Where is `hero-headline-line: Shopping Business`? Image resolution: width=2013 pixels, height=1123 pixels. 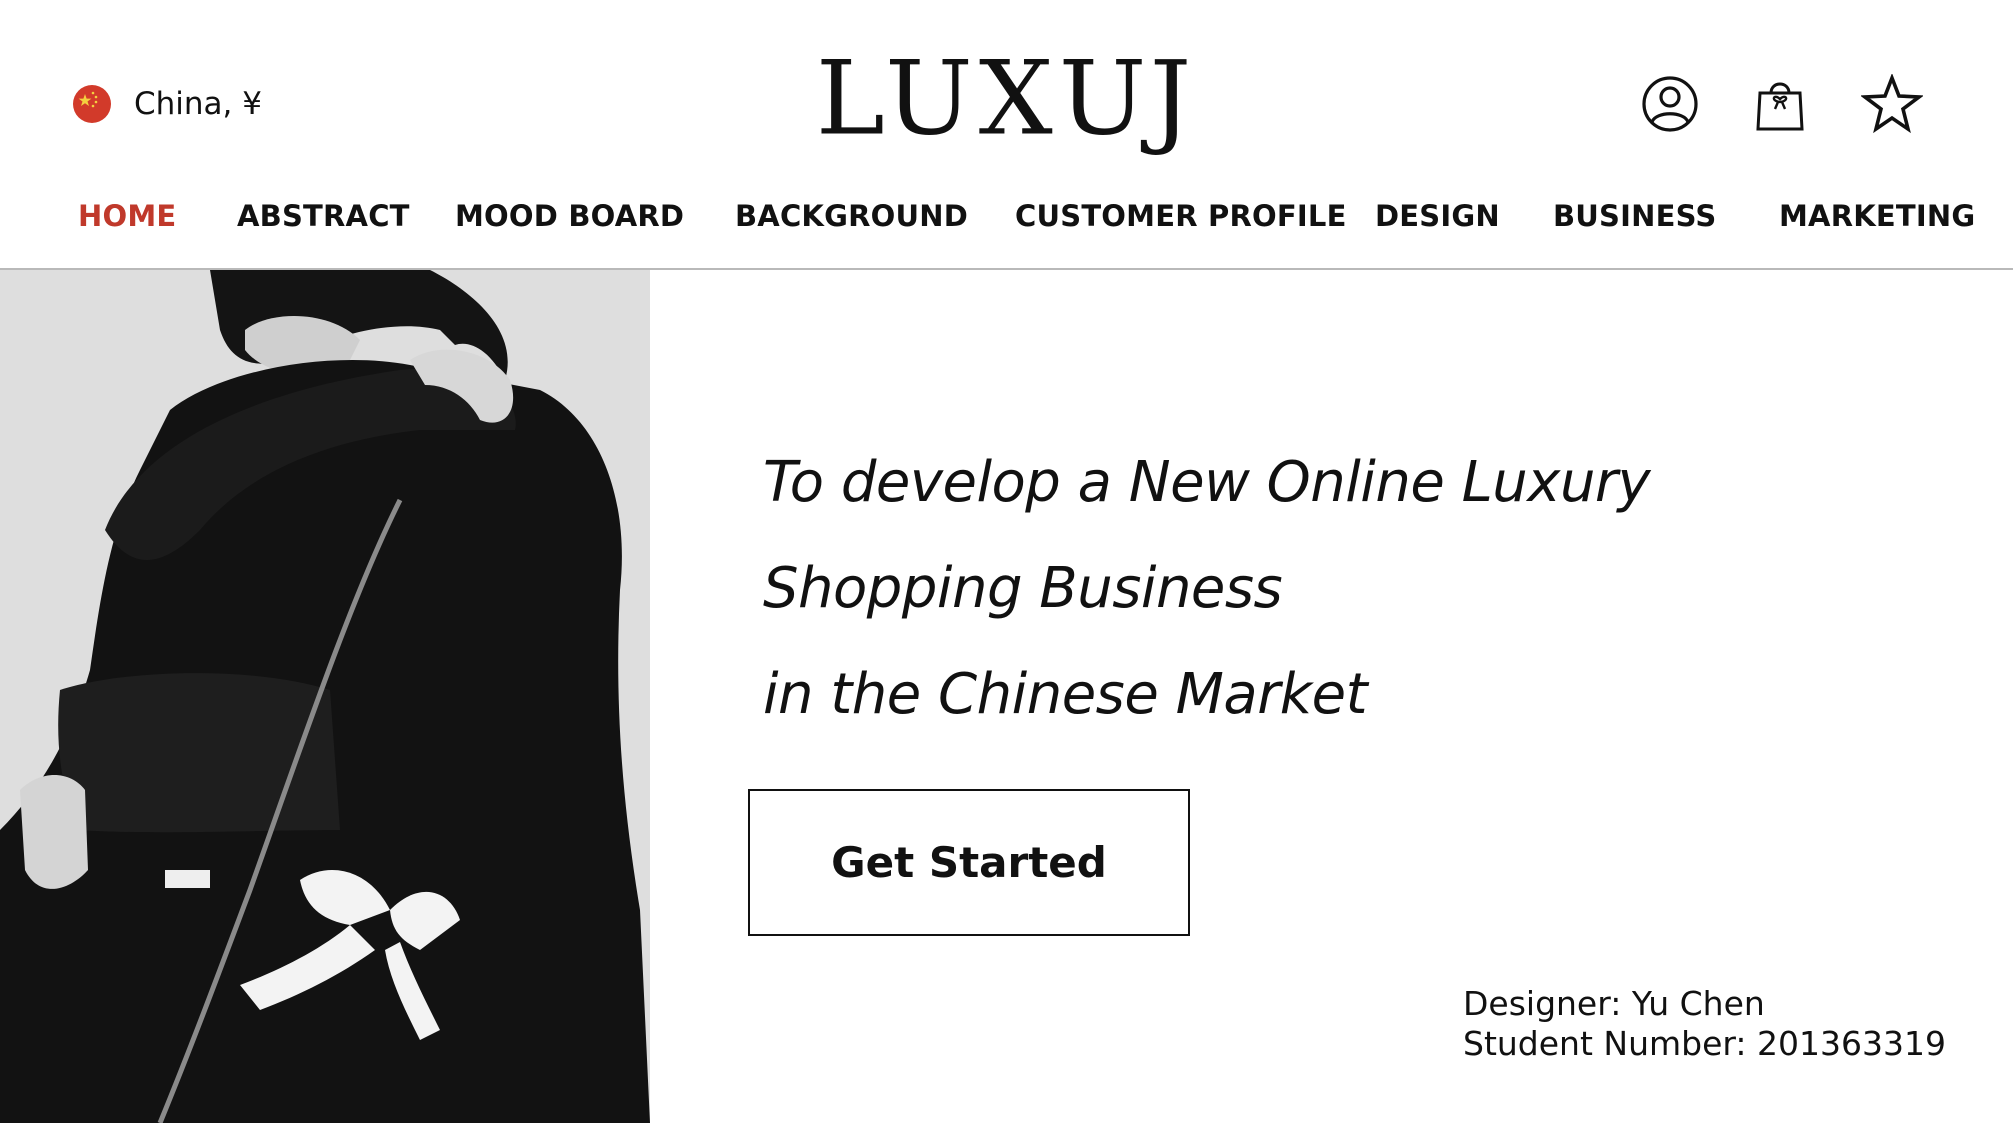 hero-headline-line: Shopping Business is located at coordinates (1023, 588).